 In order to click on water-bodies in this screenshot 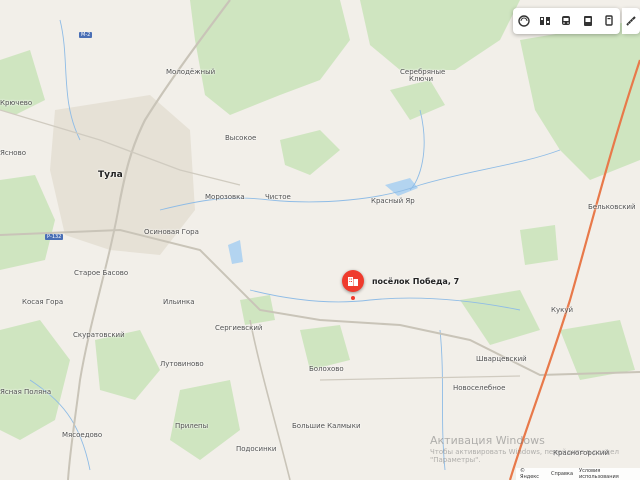, I will do `click(323, 221)`.